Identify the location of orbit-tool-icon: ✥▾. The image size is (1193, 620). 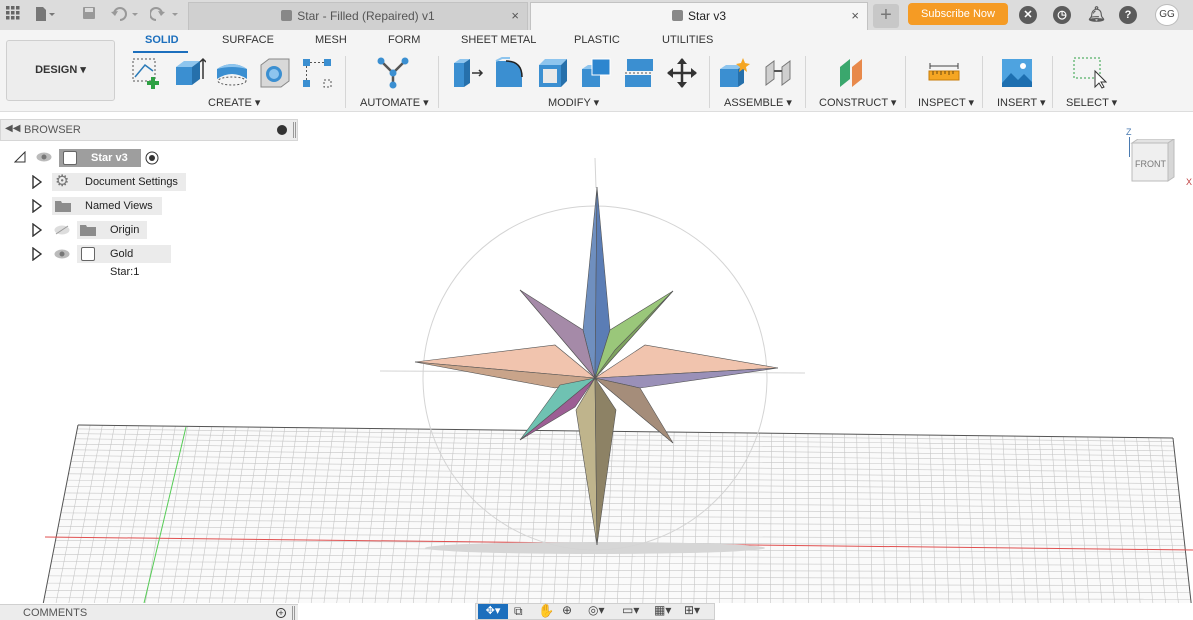
(493, 611).